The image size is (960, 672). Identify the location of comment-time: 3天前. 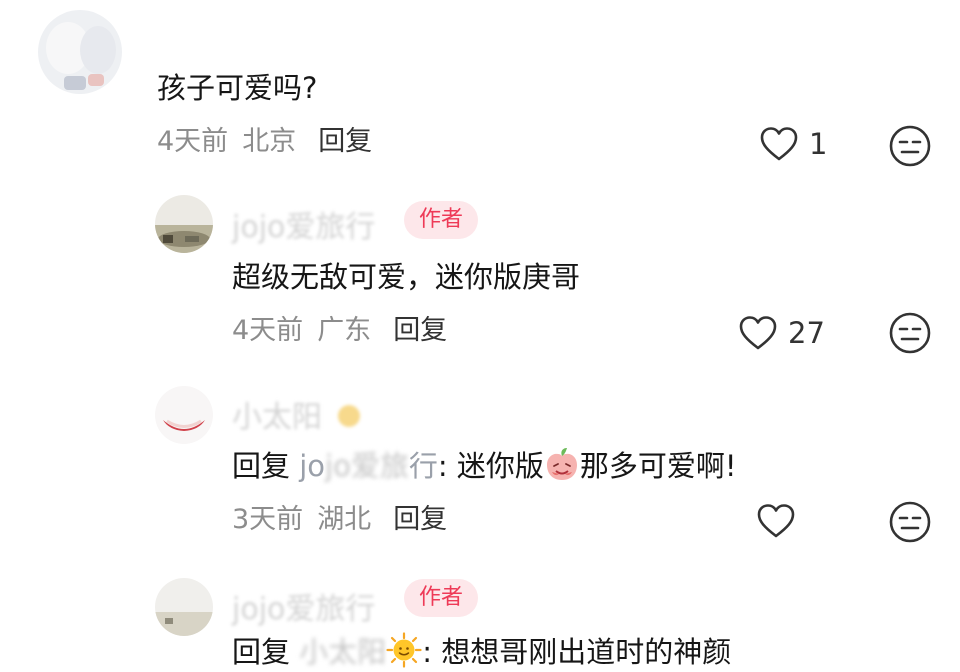
(268, 519).